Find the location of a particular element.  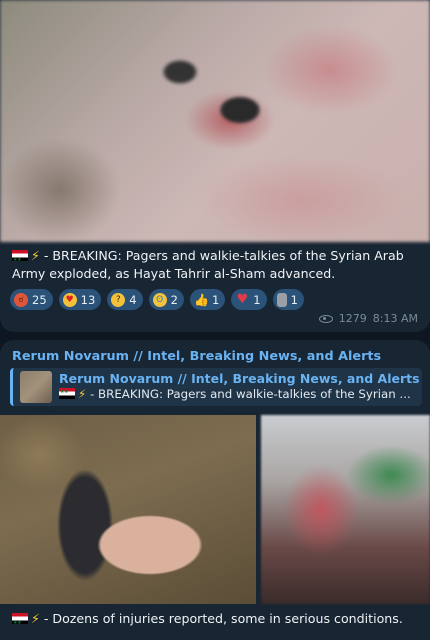

reactions-bar: ಠ 25 ♥ 13 ? 4 ʘ 2 👍 1 ♥ 1 1 is located at coordinates (157, 299).